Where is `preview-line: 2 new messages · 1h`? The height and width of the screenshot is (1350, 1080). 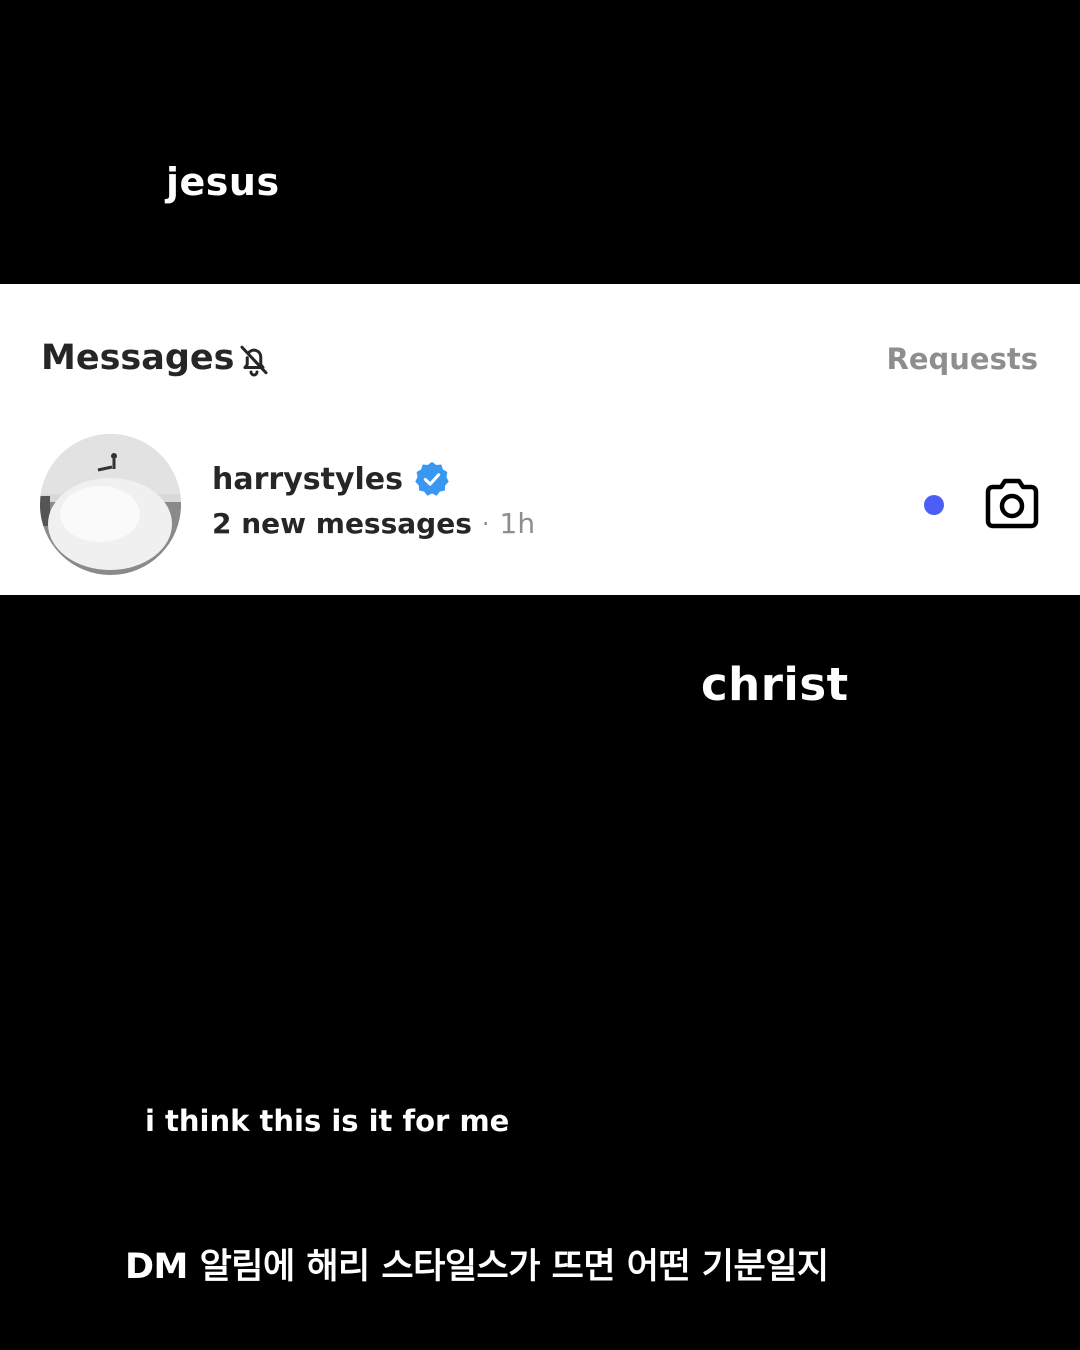
preview-line: 2 new messages · 1h is located at coordinates (373, 523).